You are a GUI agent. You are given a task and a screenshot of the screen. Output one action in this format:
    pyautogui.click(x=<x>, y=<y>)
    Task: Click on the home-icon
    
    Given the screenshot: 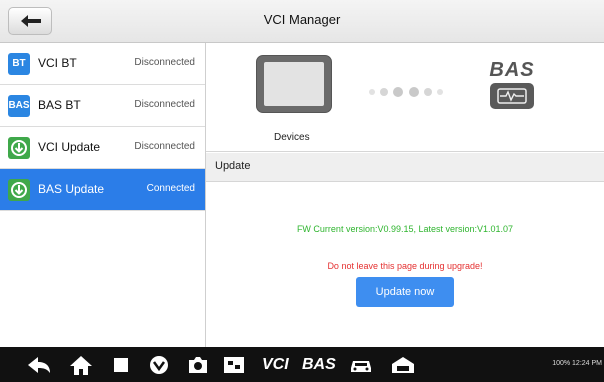 What is the action you would take?
    pyautogui.click(x=81, y=365)
    